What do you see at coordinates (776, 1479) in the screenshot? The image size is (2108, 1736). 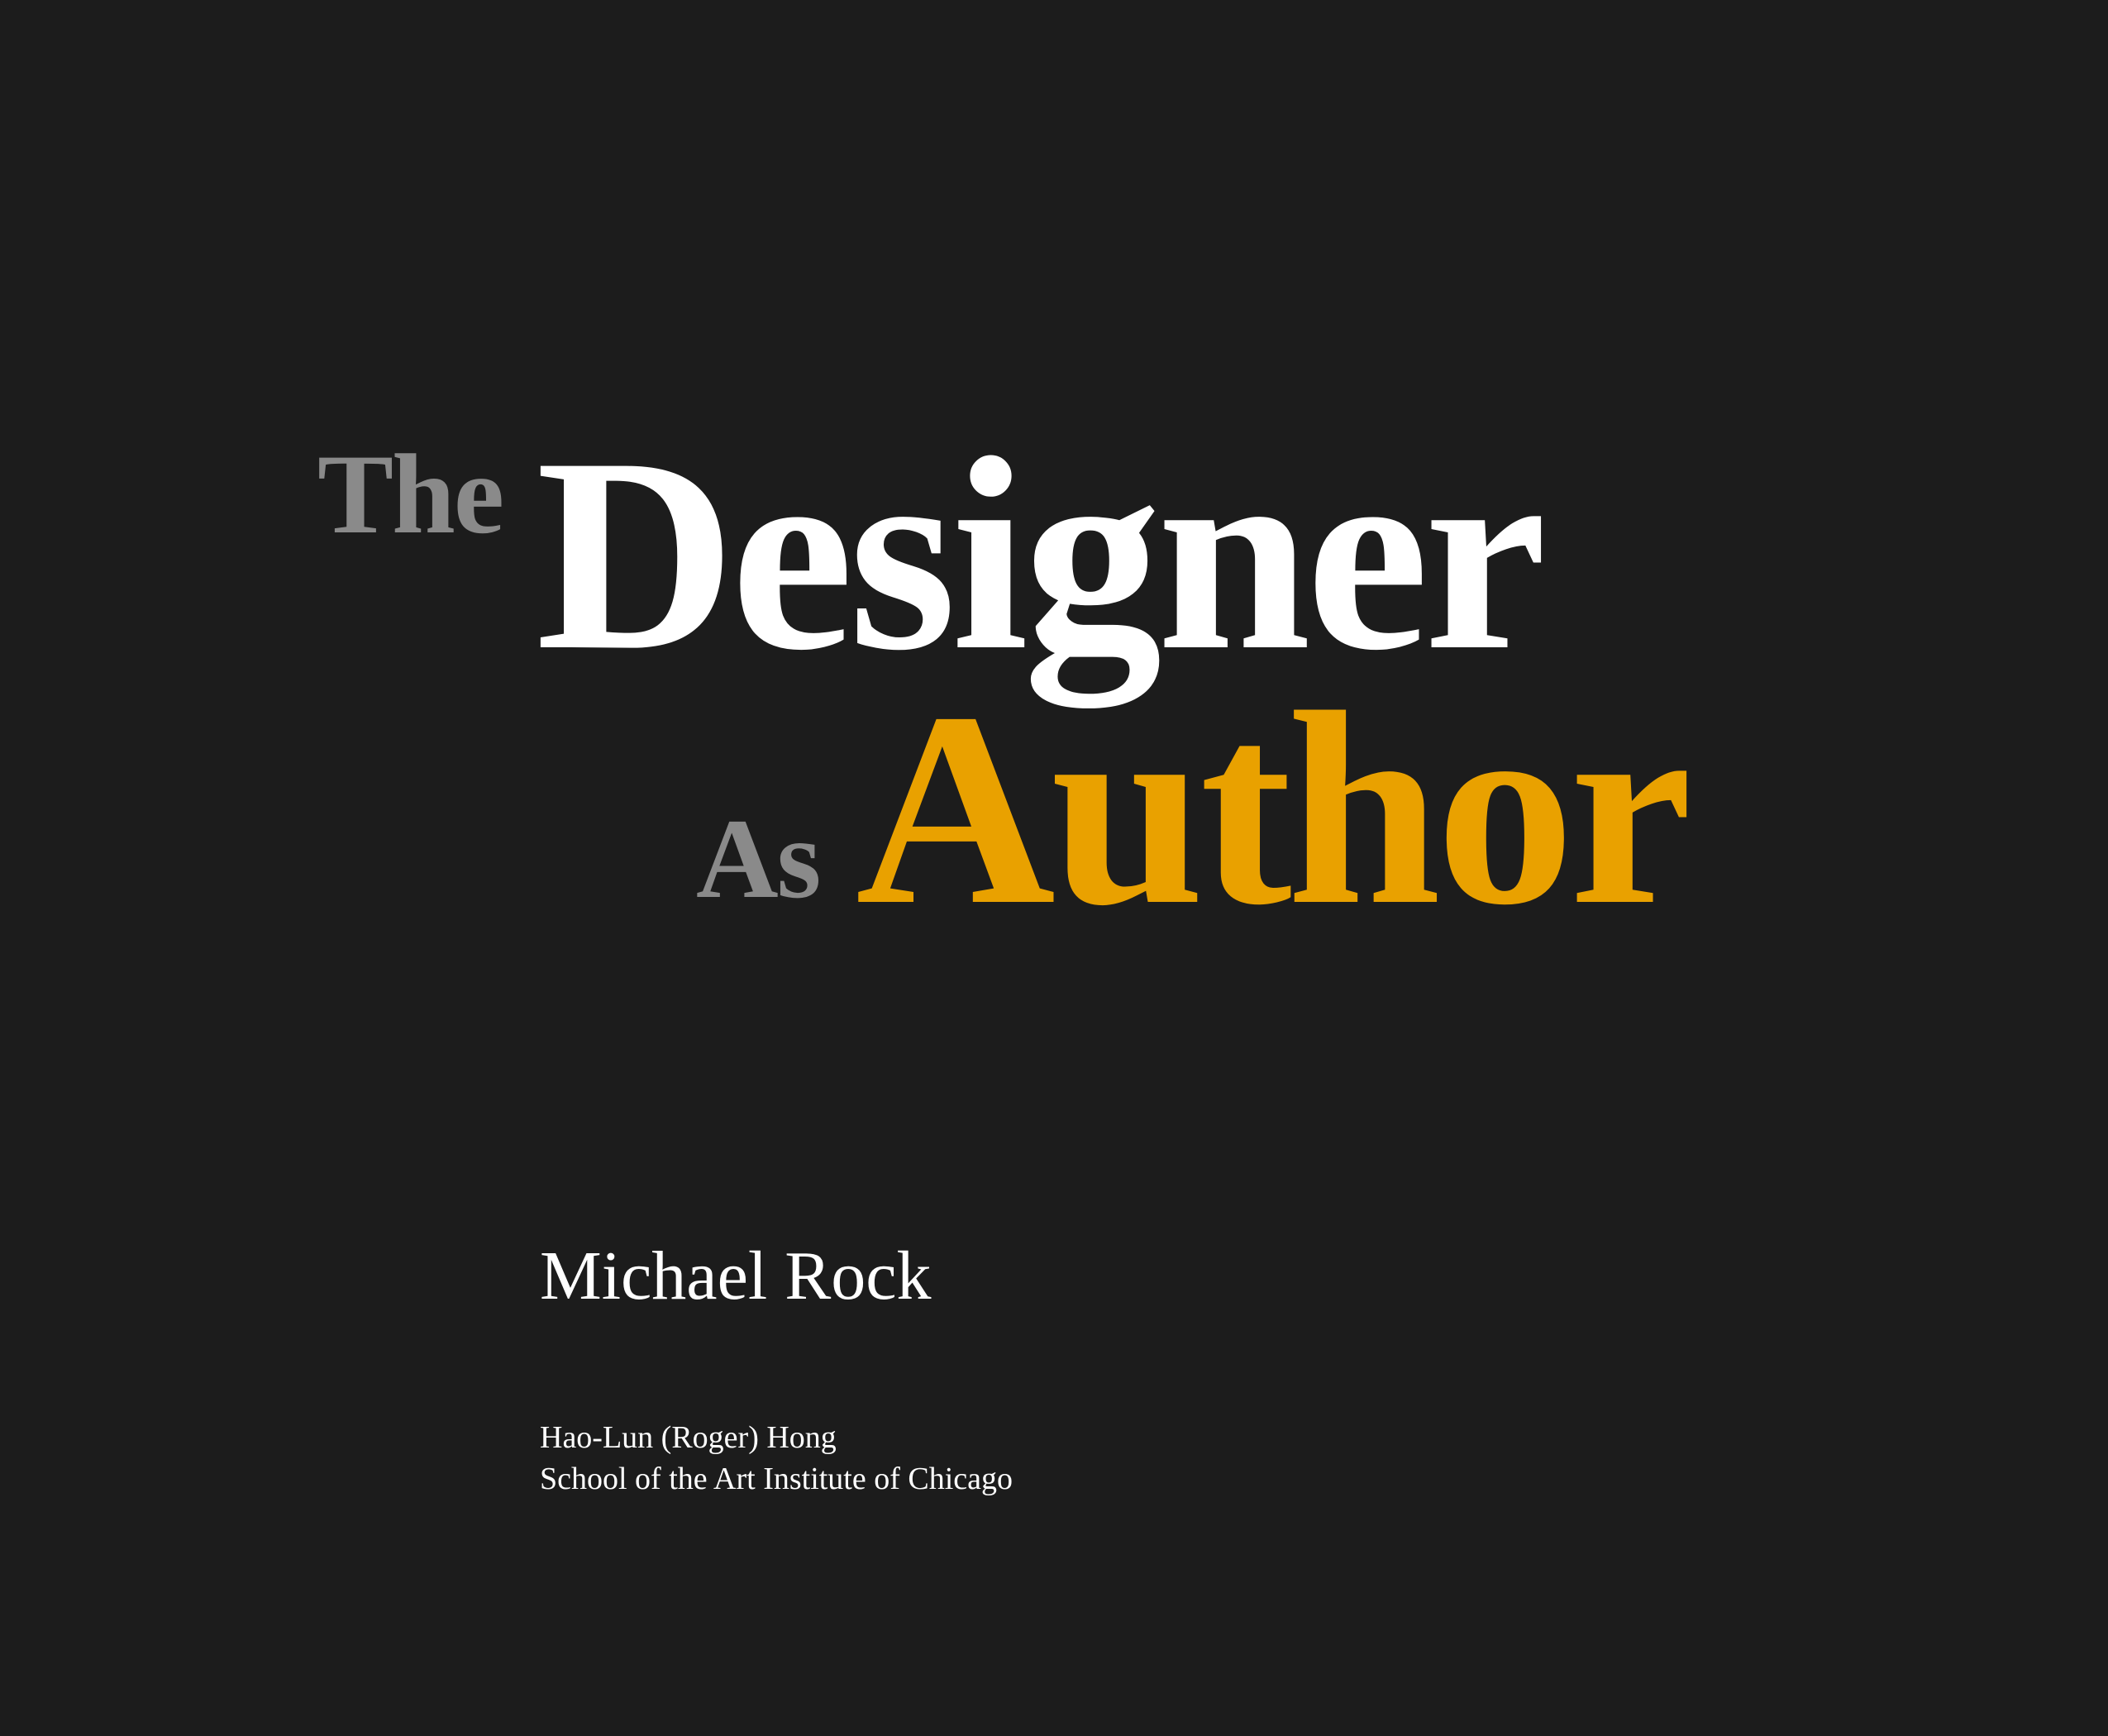 I see `credit-school-name: School of the Art Institute of Chicago` at bounding box center [776, 1479].